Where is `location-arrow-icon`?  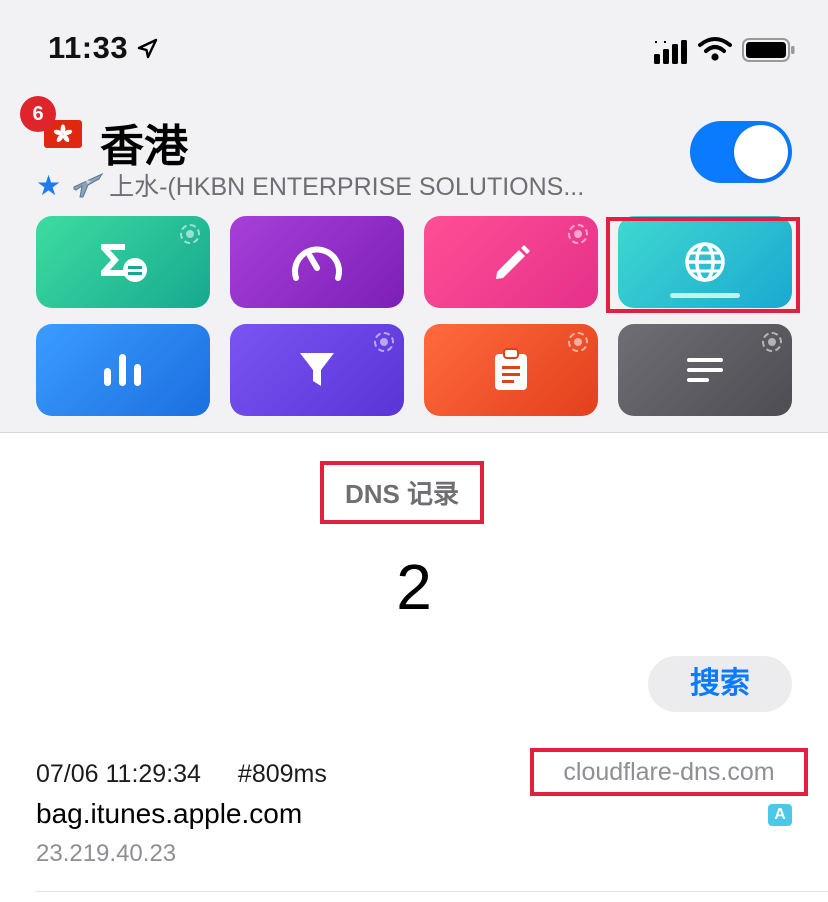 location-arrow-icon is located at coordinates (147, 48).